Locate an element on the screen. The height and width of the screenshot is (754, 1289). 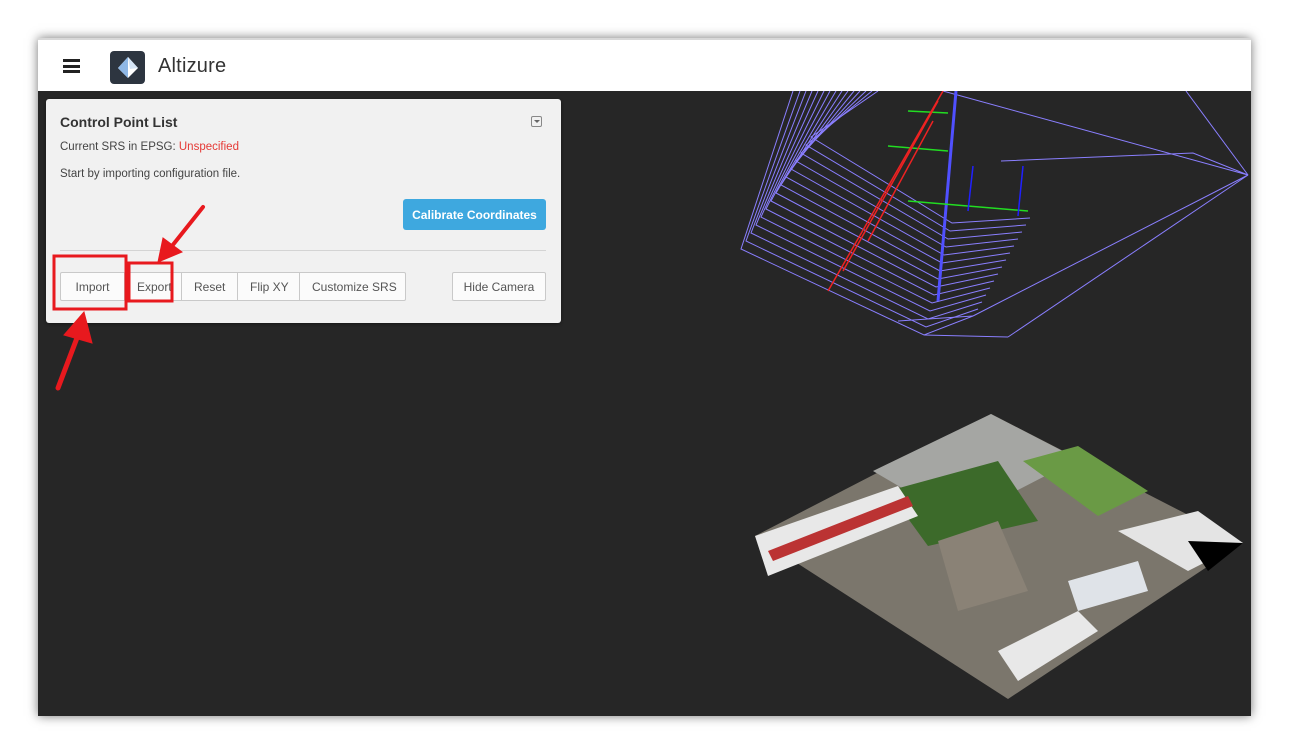
calibrate-coordinates-button: Calibrate Coordinates is located at coordinates (474, 214).